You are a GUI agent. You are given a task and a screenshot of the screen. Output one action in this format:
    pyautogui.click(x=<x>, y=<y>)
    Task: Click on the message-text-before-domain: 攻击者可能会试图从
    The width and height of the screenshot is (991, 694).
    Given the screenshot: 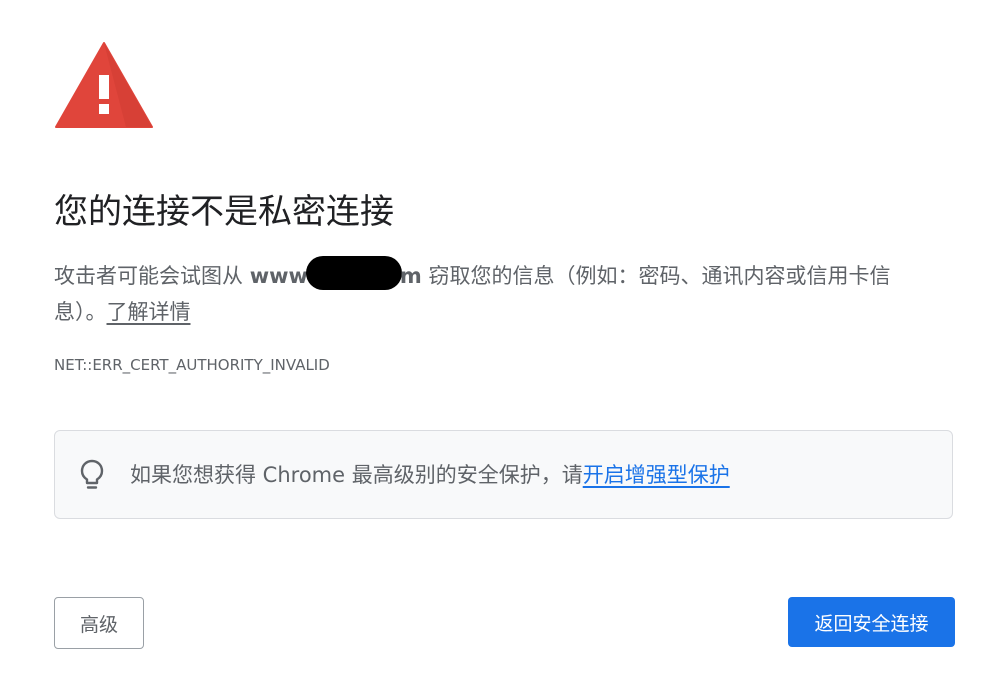 What is the action you would take?
    pyautogui.click(x=152, y=276)
    